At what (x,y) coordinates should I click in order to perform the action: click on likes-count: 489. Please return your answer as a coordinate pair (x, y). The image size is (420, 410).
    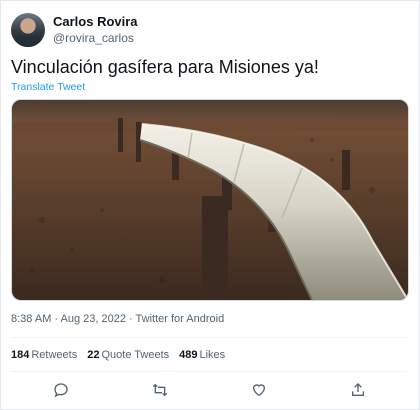
    Looking at the image, I should click on (188, 355).